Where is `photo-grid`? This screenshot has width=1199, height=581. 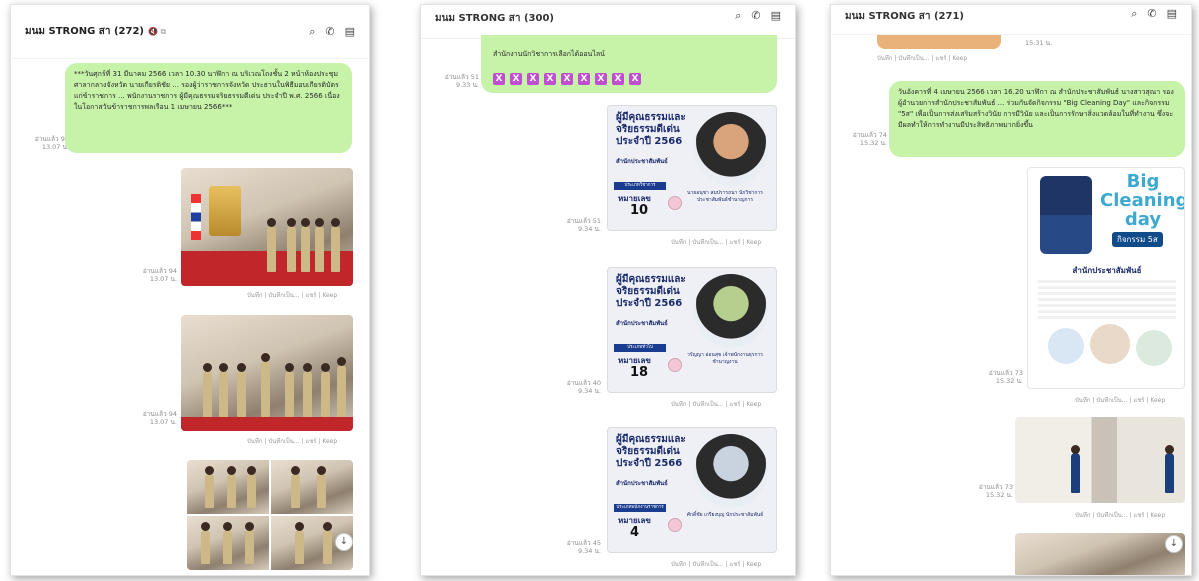
photo-grid is located at coordinates (270, 515).